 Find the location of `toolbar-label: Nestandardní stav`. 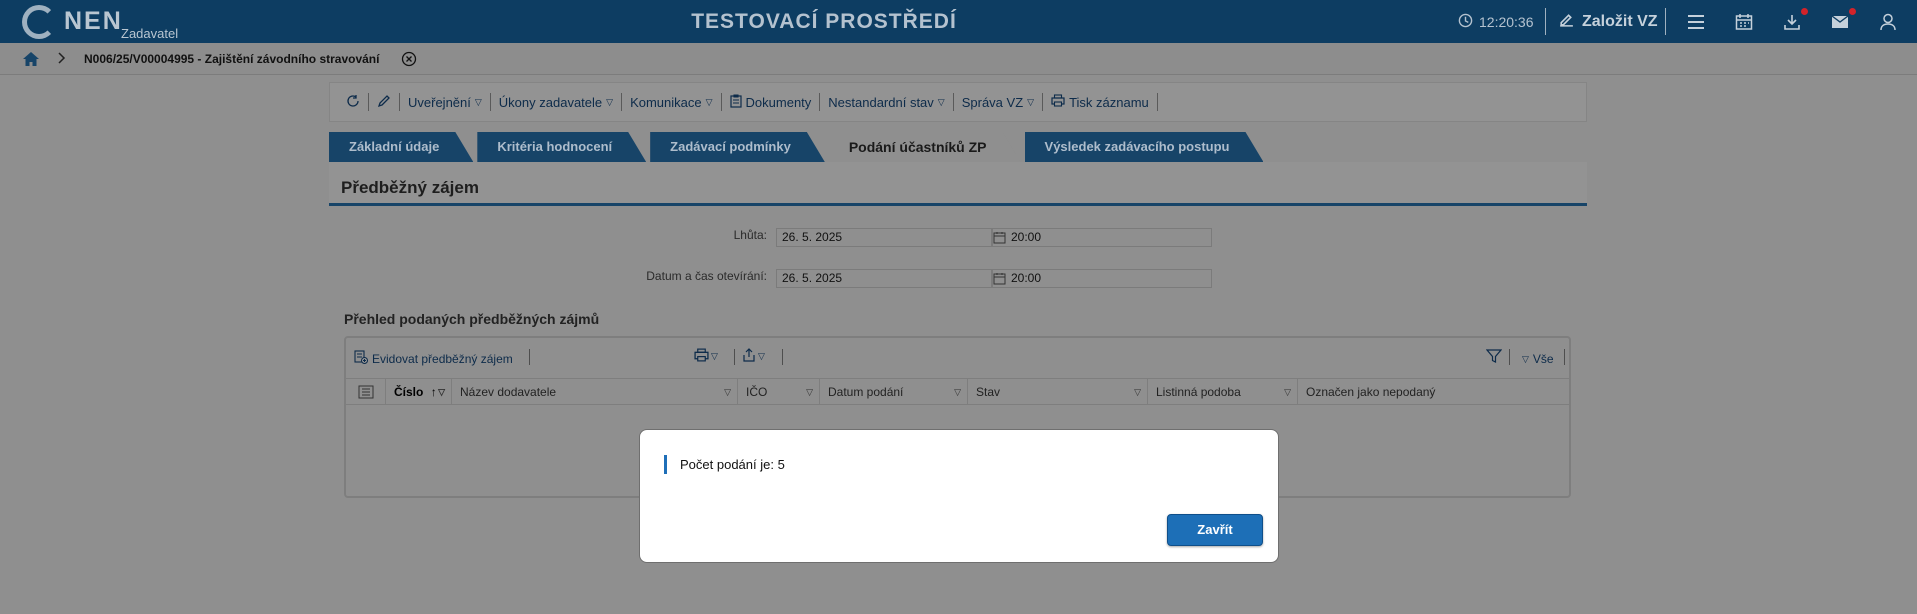

toolbar-label: Nestandardní stav is located at coordinates (881, 102).